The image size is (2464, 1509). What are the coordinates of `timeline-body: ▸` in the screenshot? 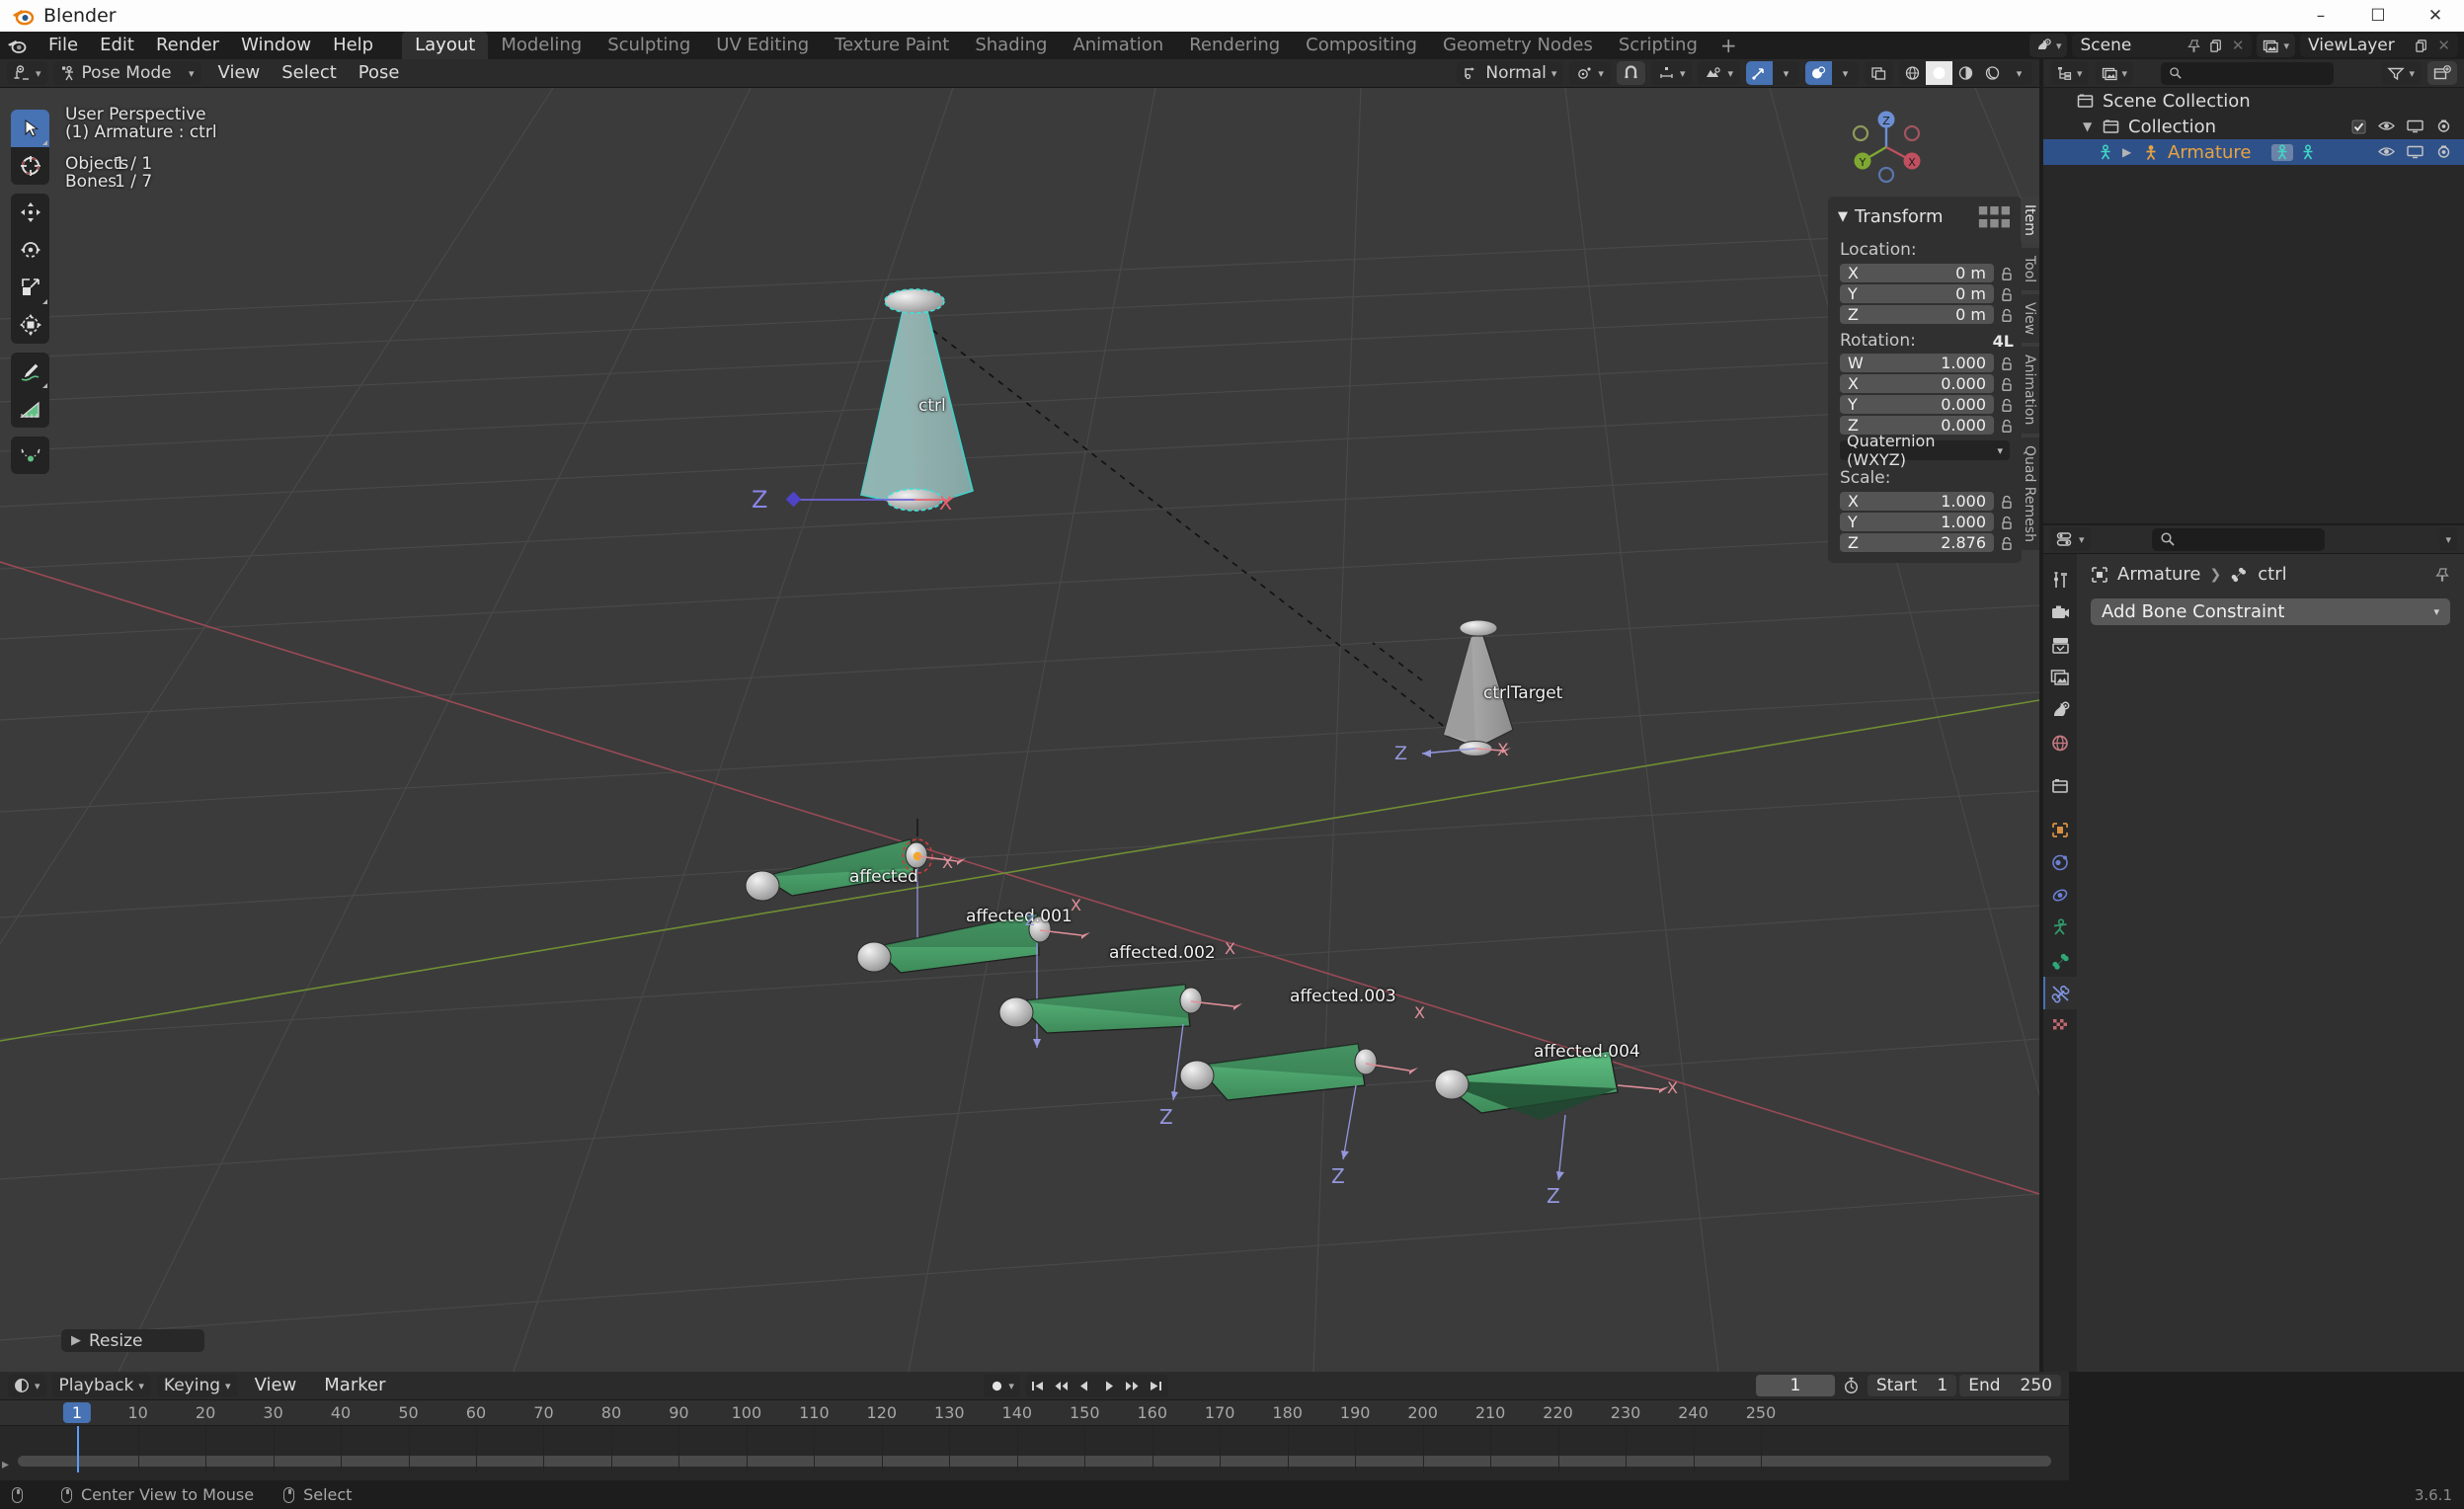 It's located at (1034, 1449).